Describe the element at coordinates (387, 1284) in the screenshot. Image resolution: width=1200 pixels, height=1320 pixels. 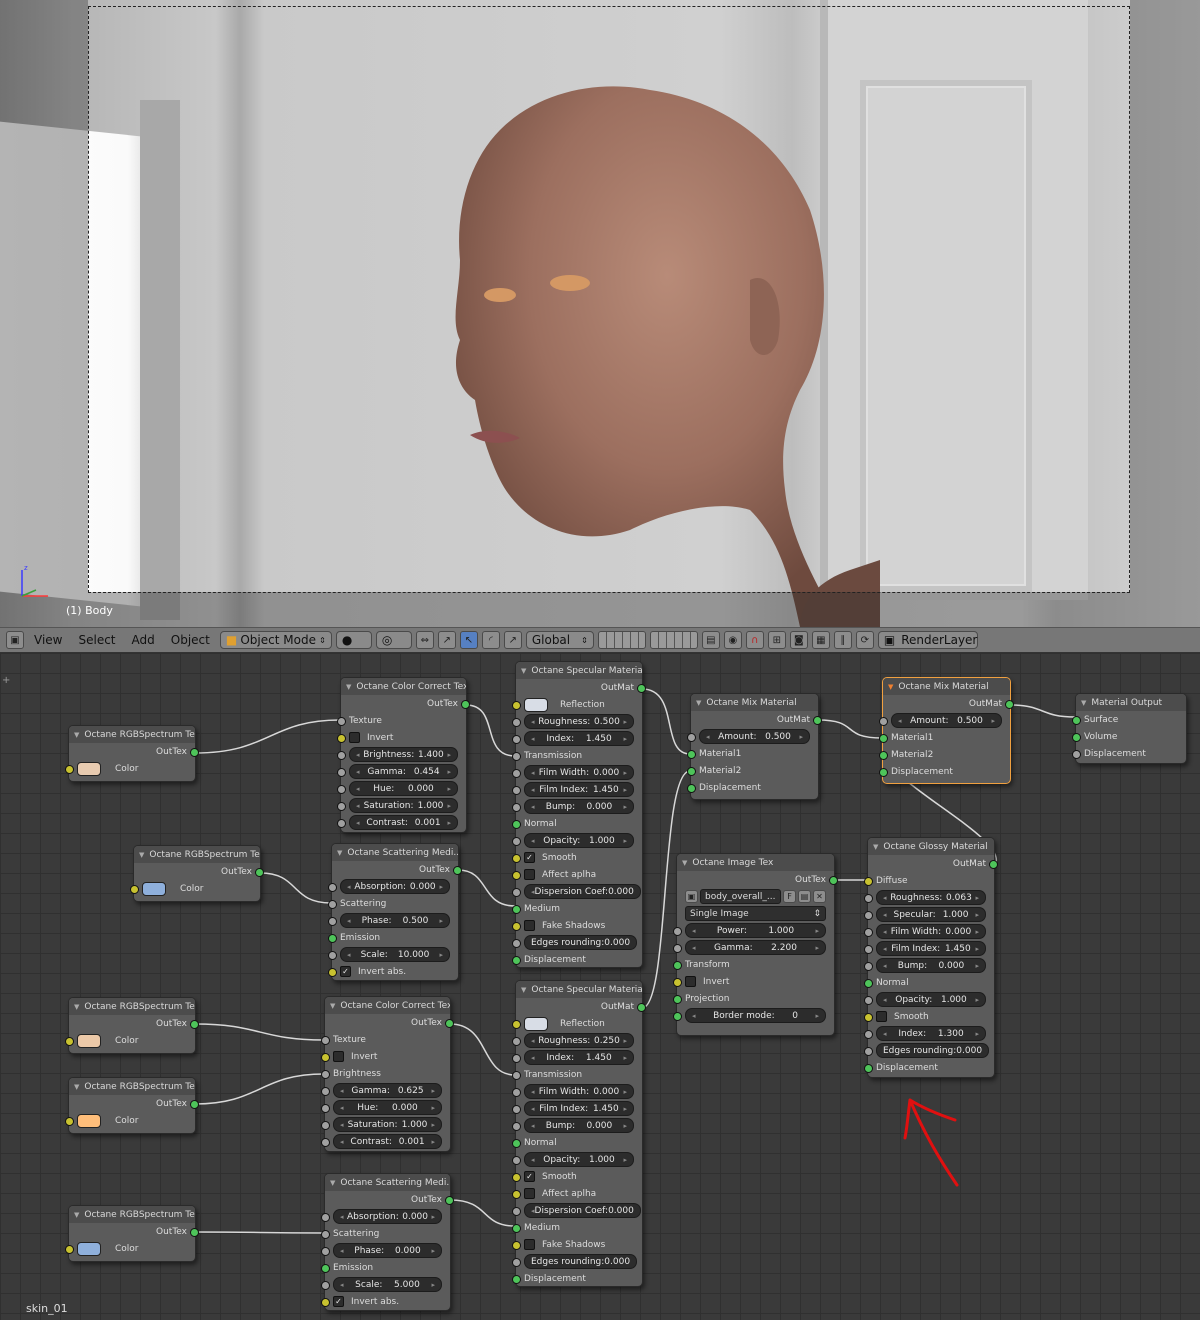
I see `scale-field: ◂ Scale: 5.000 ▸` at that location.